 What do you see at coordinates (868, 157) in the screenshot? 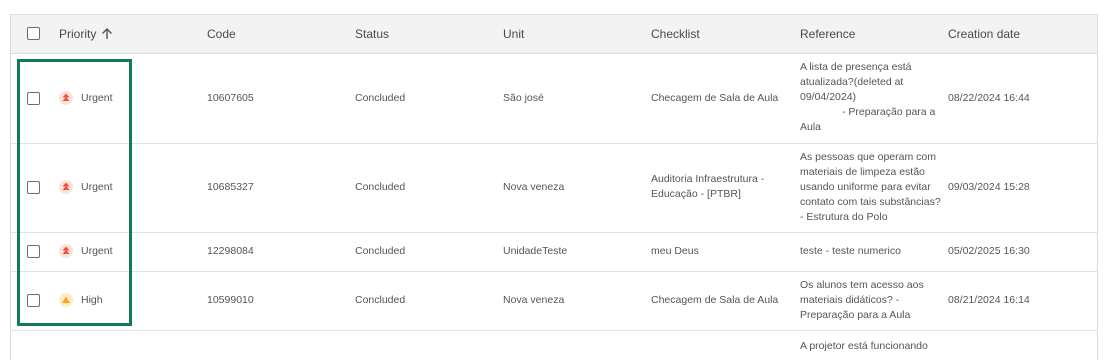
I see `reference-line: As pessoas que operam com` at bounding box center [868, 157].